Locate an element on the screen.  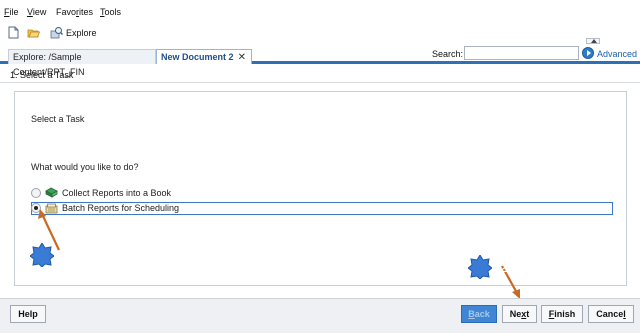
search-label: Search: is located at coordinates (448, 54).